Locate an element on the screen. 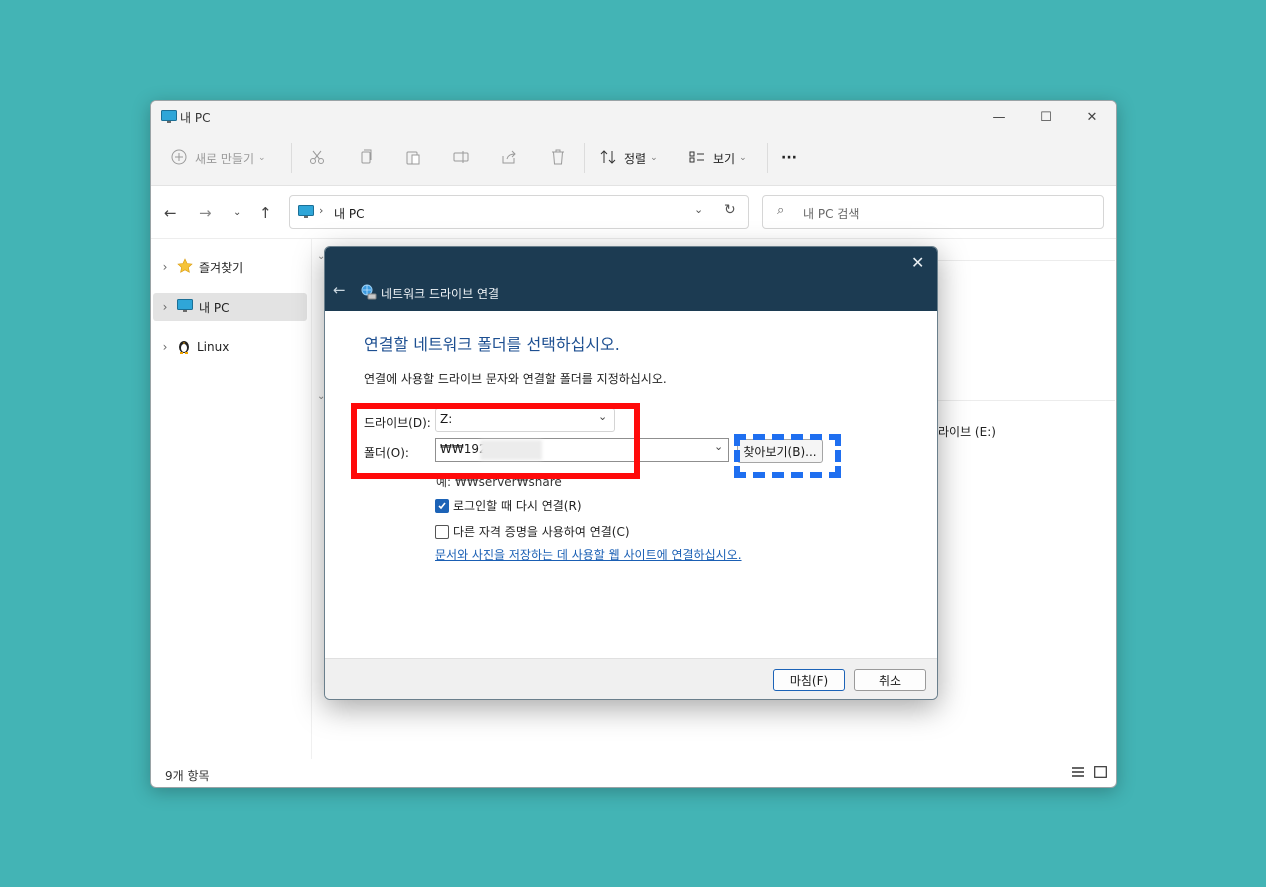 The image size is (1266, 887). reconnect-option: 로그인할 때 다시 연결(R) is located at coordinates (508, 505).